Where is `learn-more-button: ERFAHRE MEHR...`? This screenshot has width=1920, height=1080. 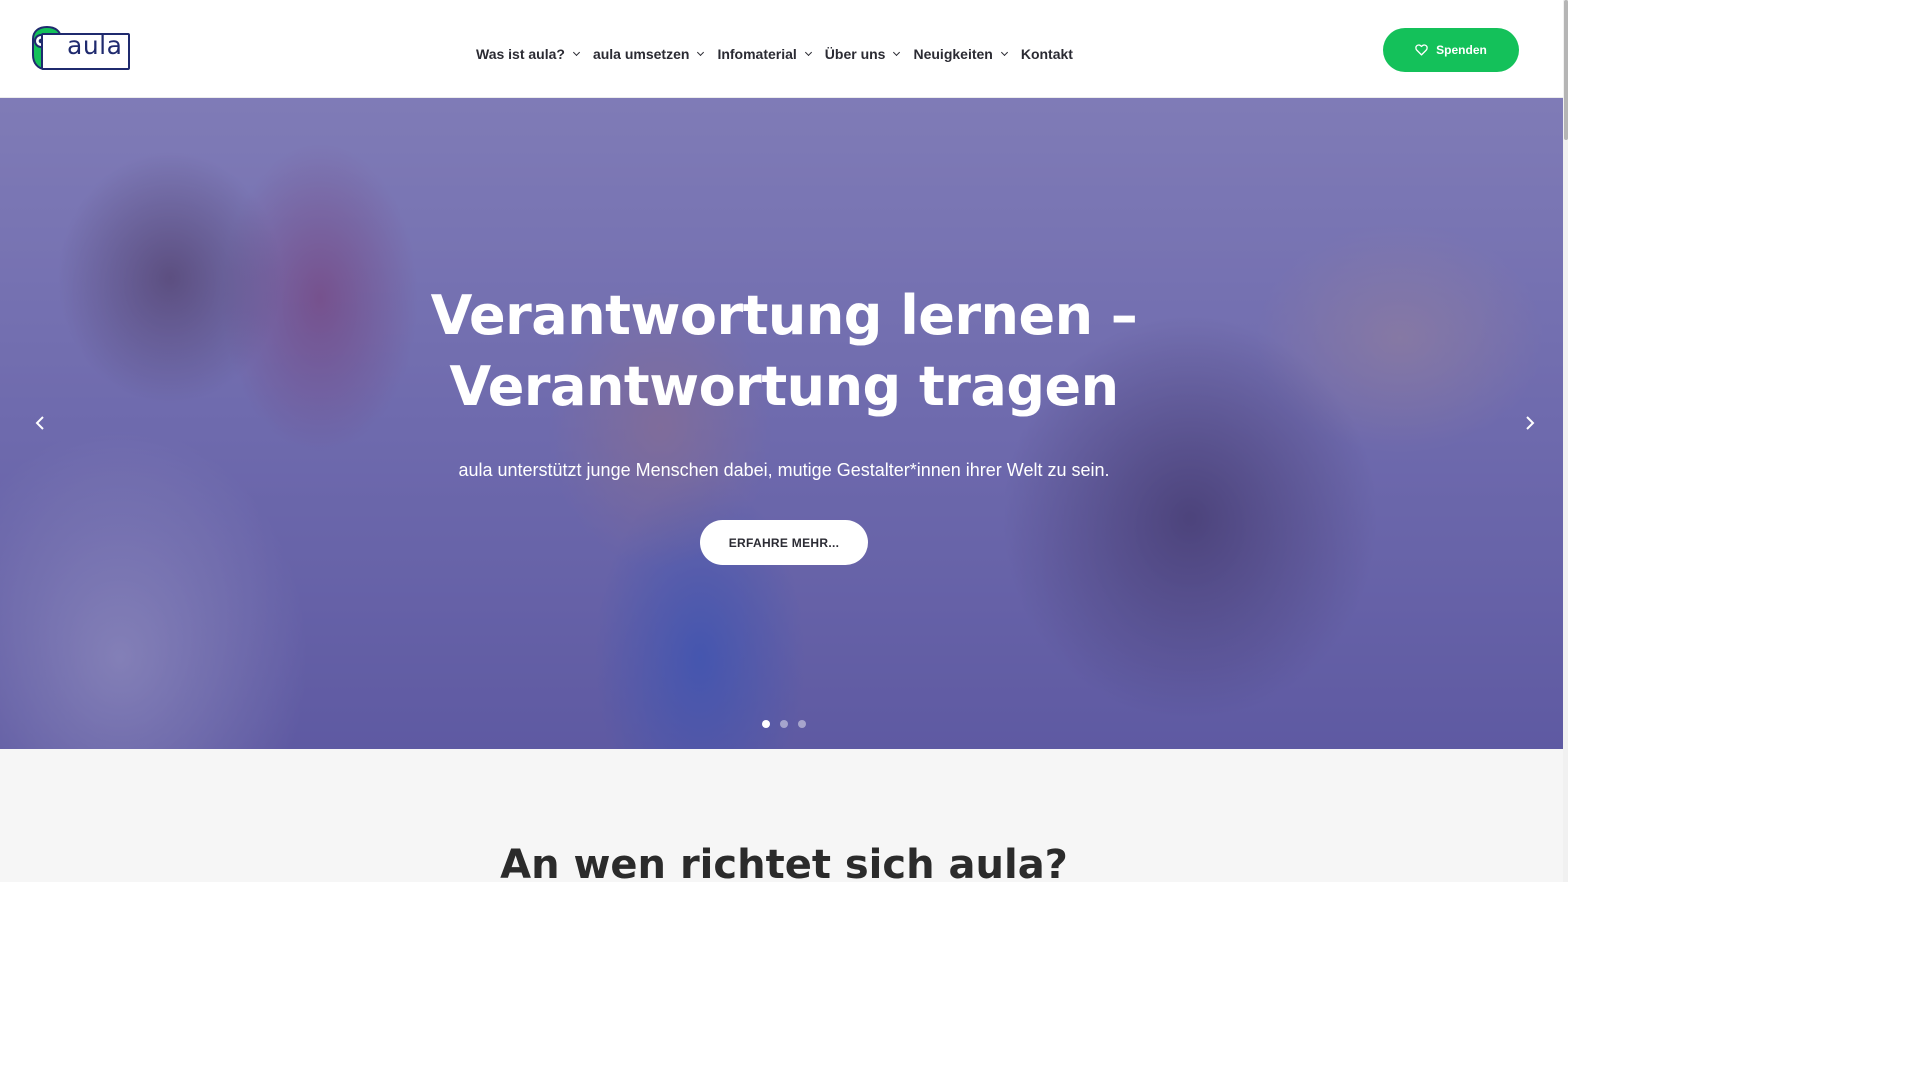 learn-more-button: ERFAHRE MEHR... is located at coordinates (784, 542).